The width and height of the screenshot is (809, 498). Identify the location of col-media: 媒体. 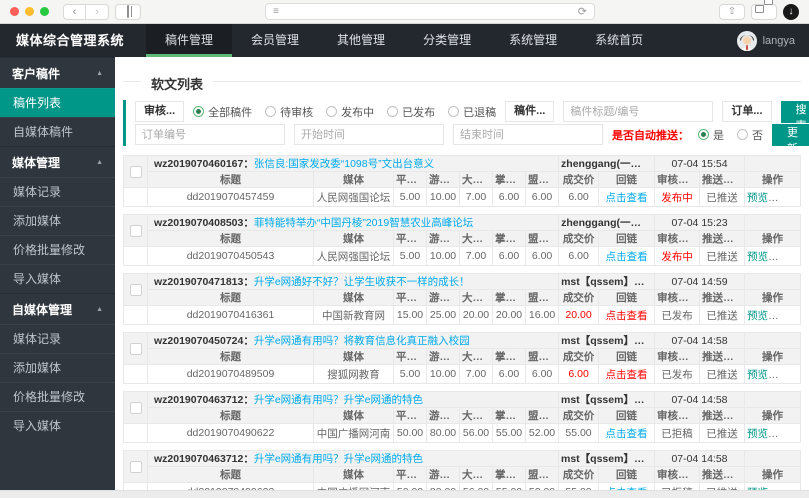
(353, 415).